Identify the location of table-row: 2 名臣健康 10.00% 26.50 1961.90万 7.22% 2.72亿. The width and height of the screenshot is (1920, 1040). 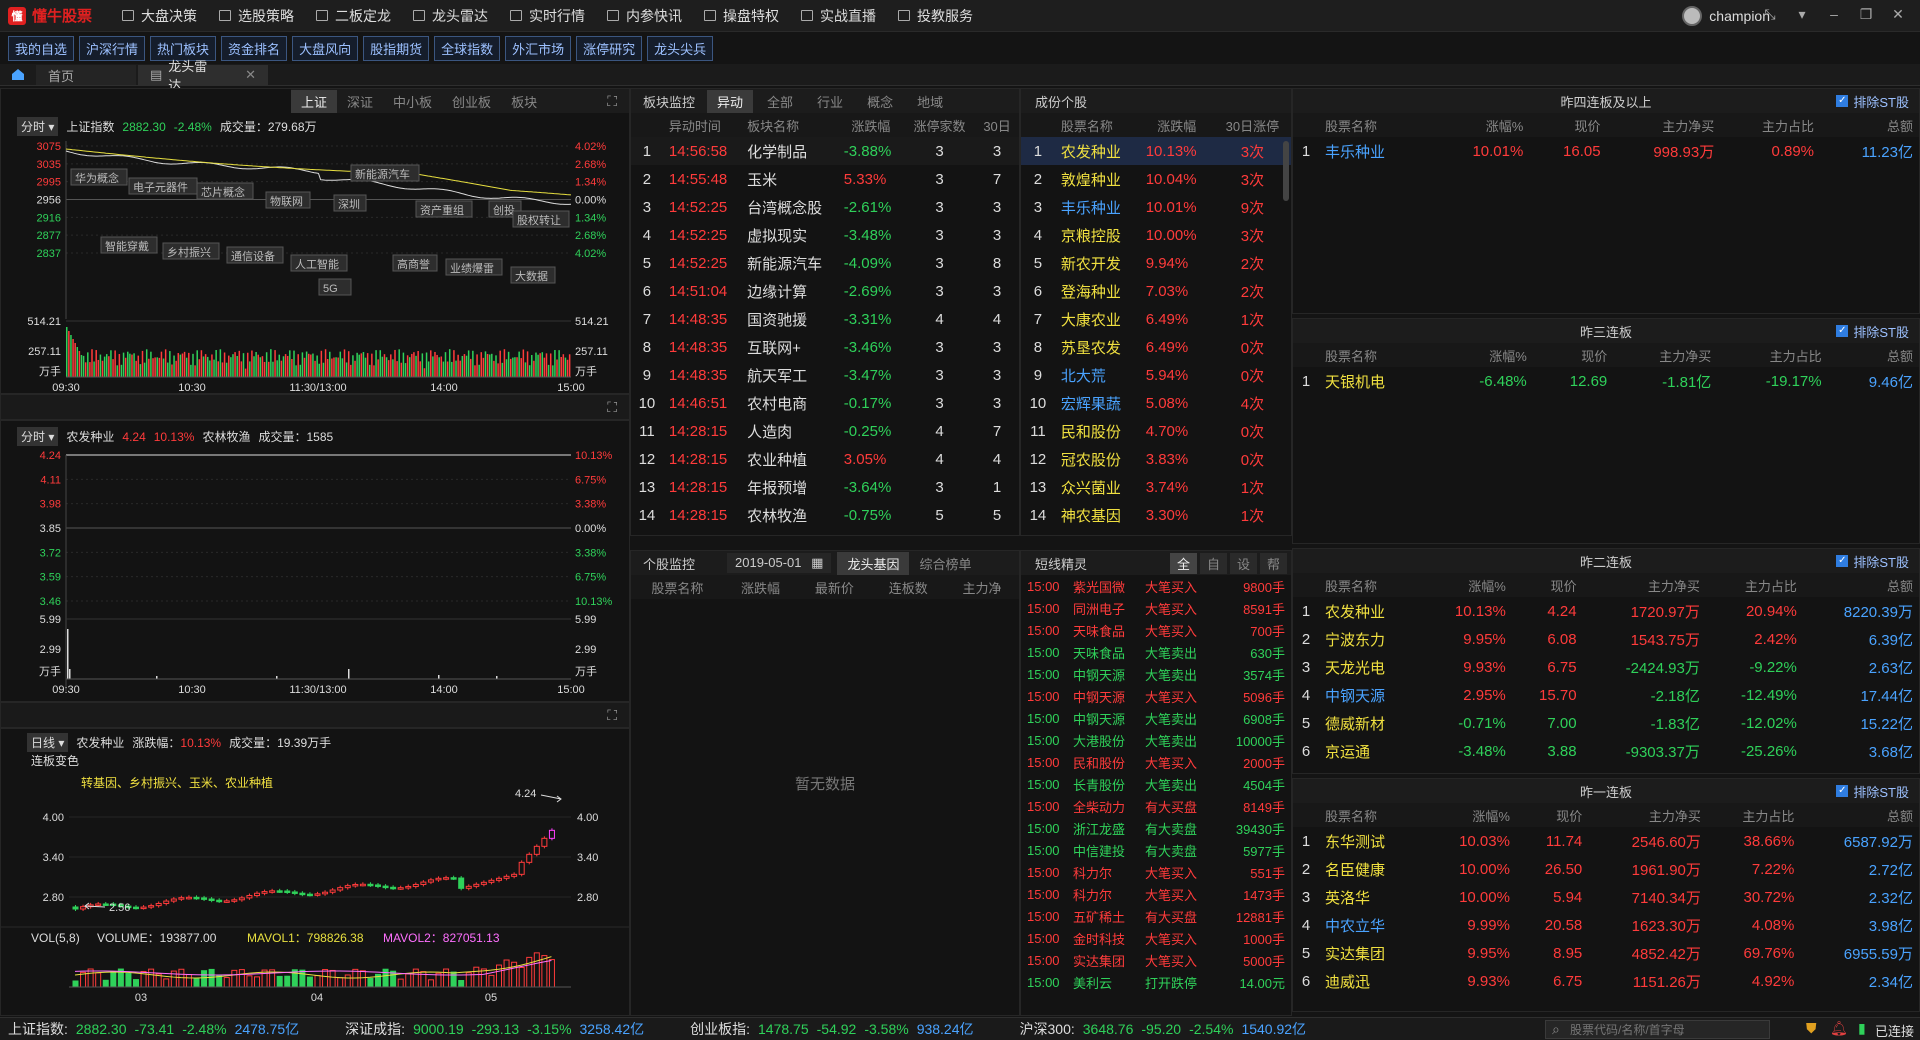
(1606, 869).